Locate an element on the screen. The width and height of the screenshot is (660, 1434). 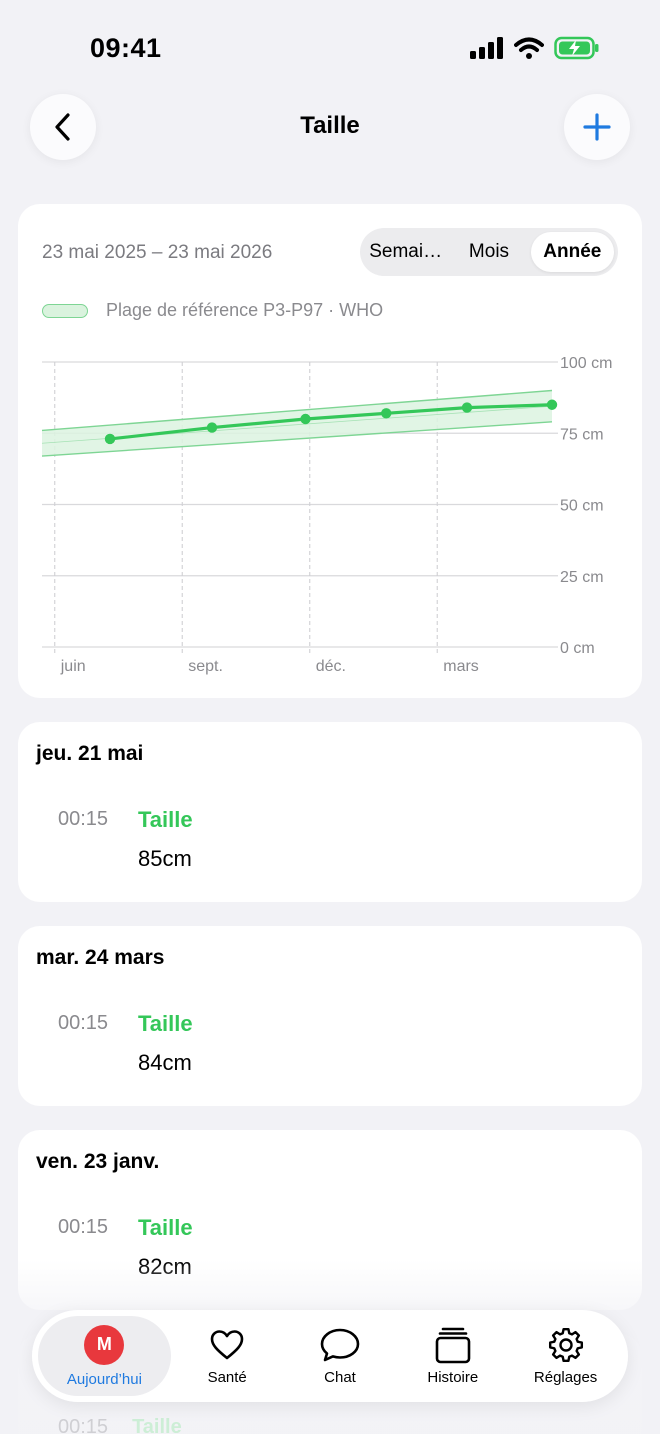
tab-label: Réglages is located at coordinates (565, 1377).